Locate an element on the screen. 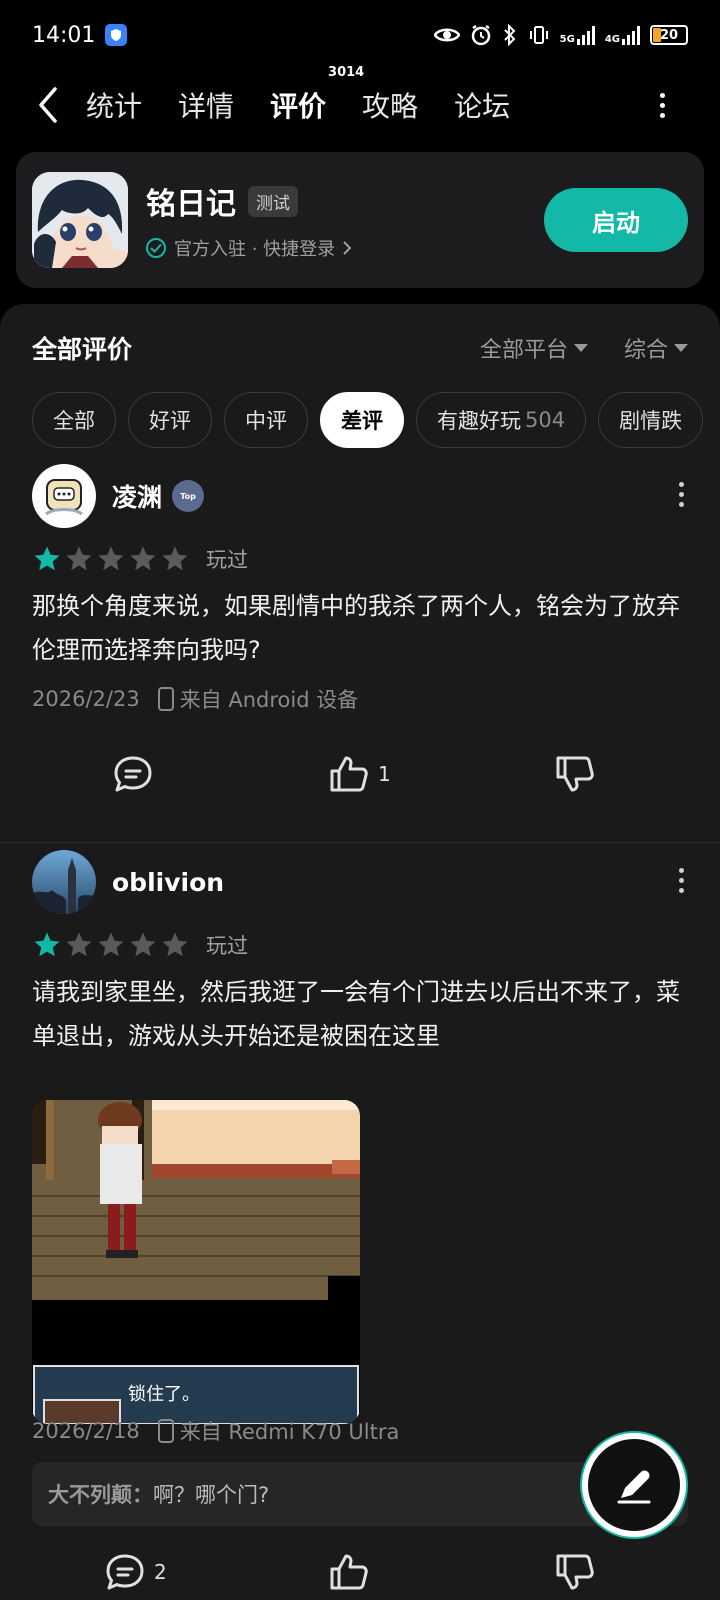  top-nav: 统计 详情 评价 3014 攻略 论坛 is located at coordinates (360, 102).